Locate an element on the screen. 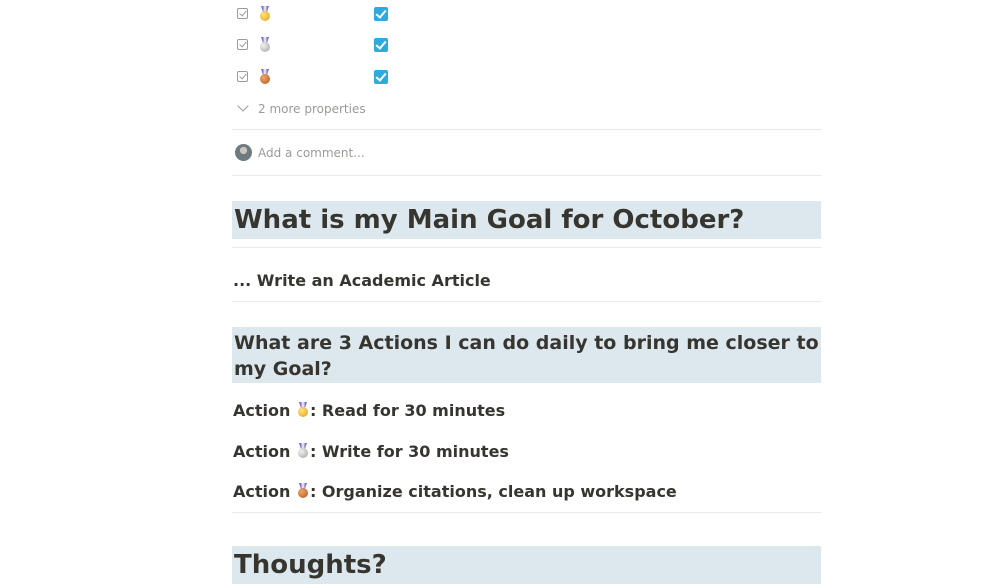 The image size is (1005, 588). bronze-checkbox is located at coordinates (381, 77).